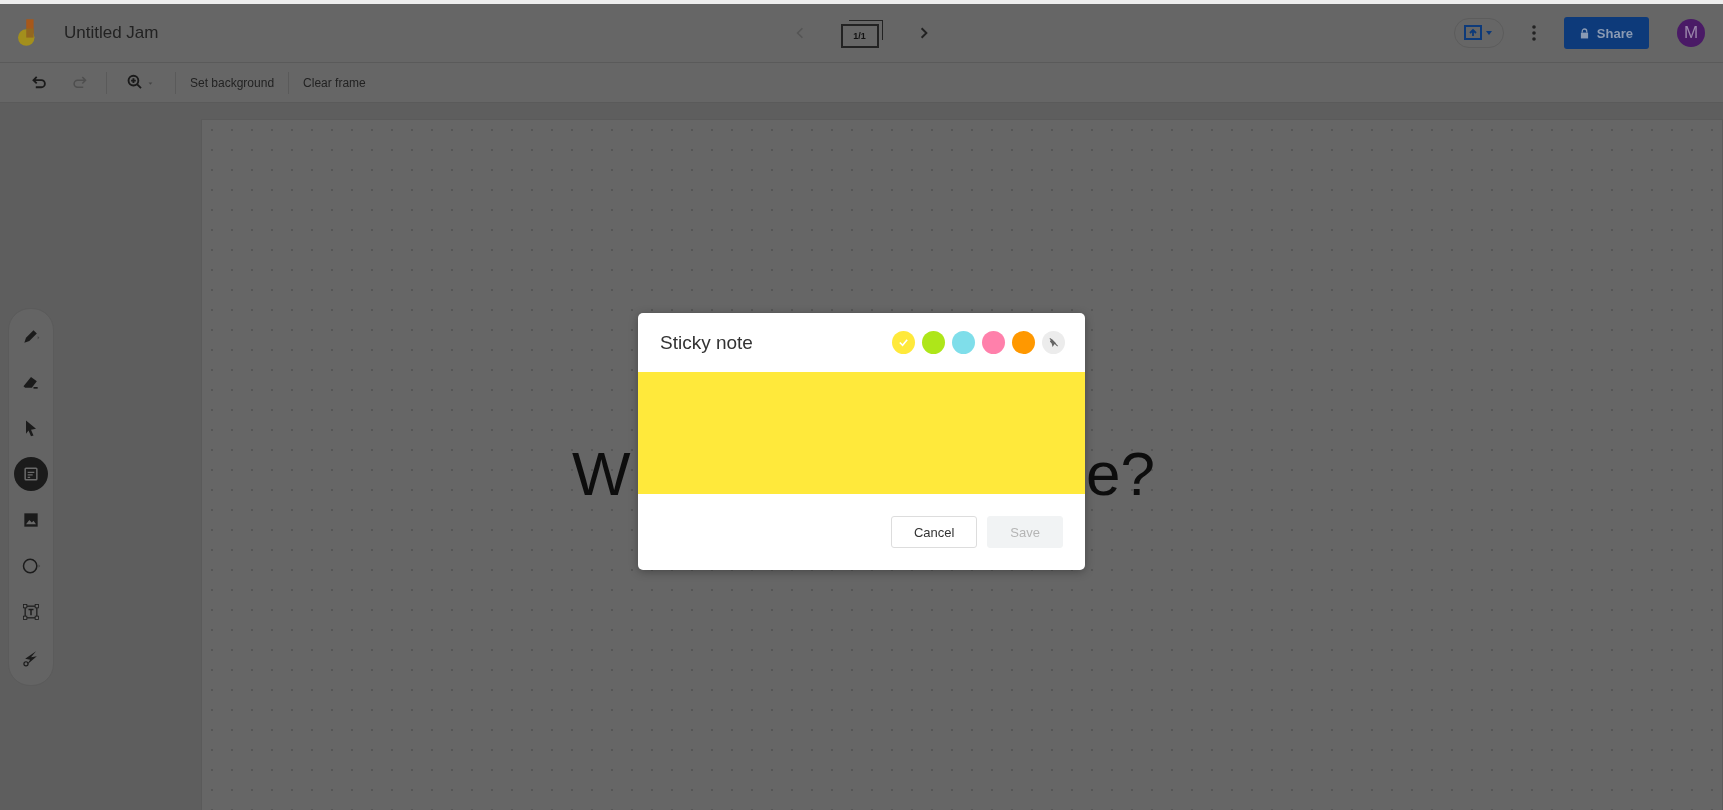 The height and width of the screenshot is (810, 1723). I want to click on sticky-icon, so click(31, 474).